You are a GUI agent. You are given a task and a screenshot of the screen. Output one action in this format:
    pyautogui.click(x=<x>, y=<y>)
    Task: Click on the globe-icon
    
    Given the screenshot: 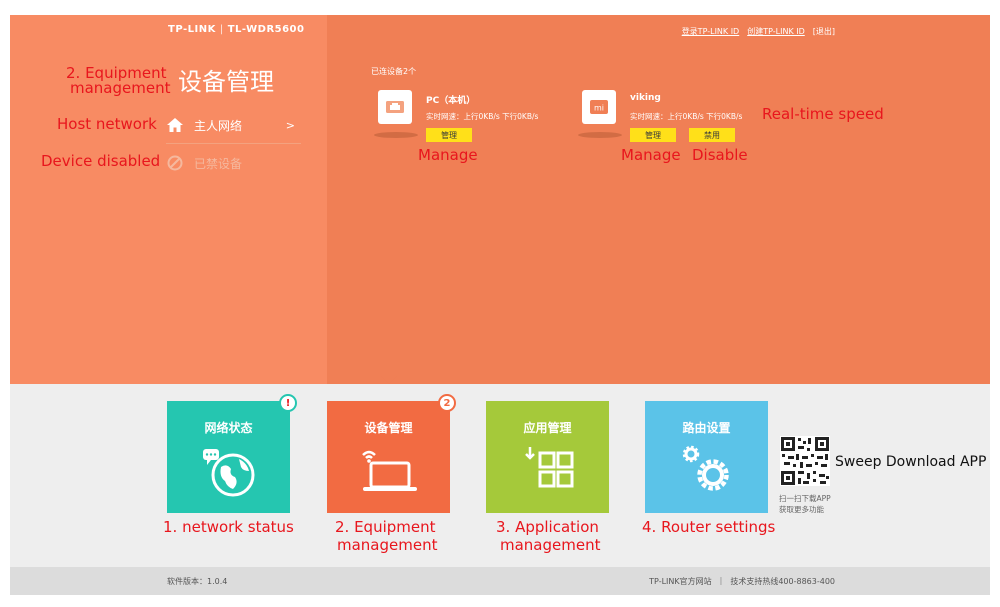 What is the action you would take?
    pyautogui.click(x=228, y=471)
    